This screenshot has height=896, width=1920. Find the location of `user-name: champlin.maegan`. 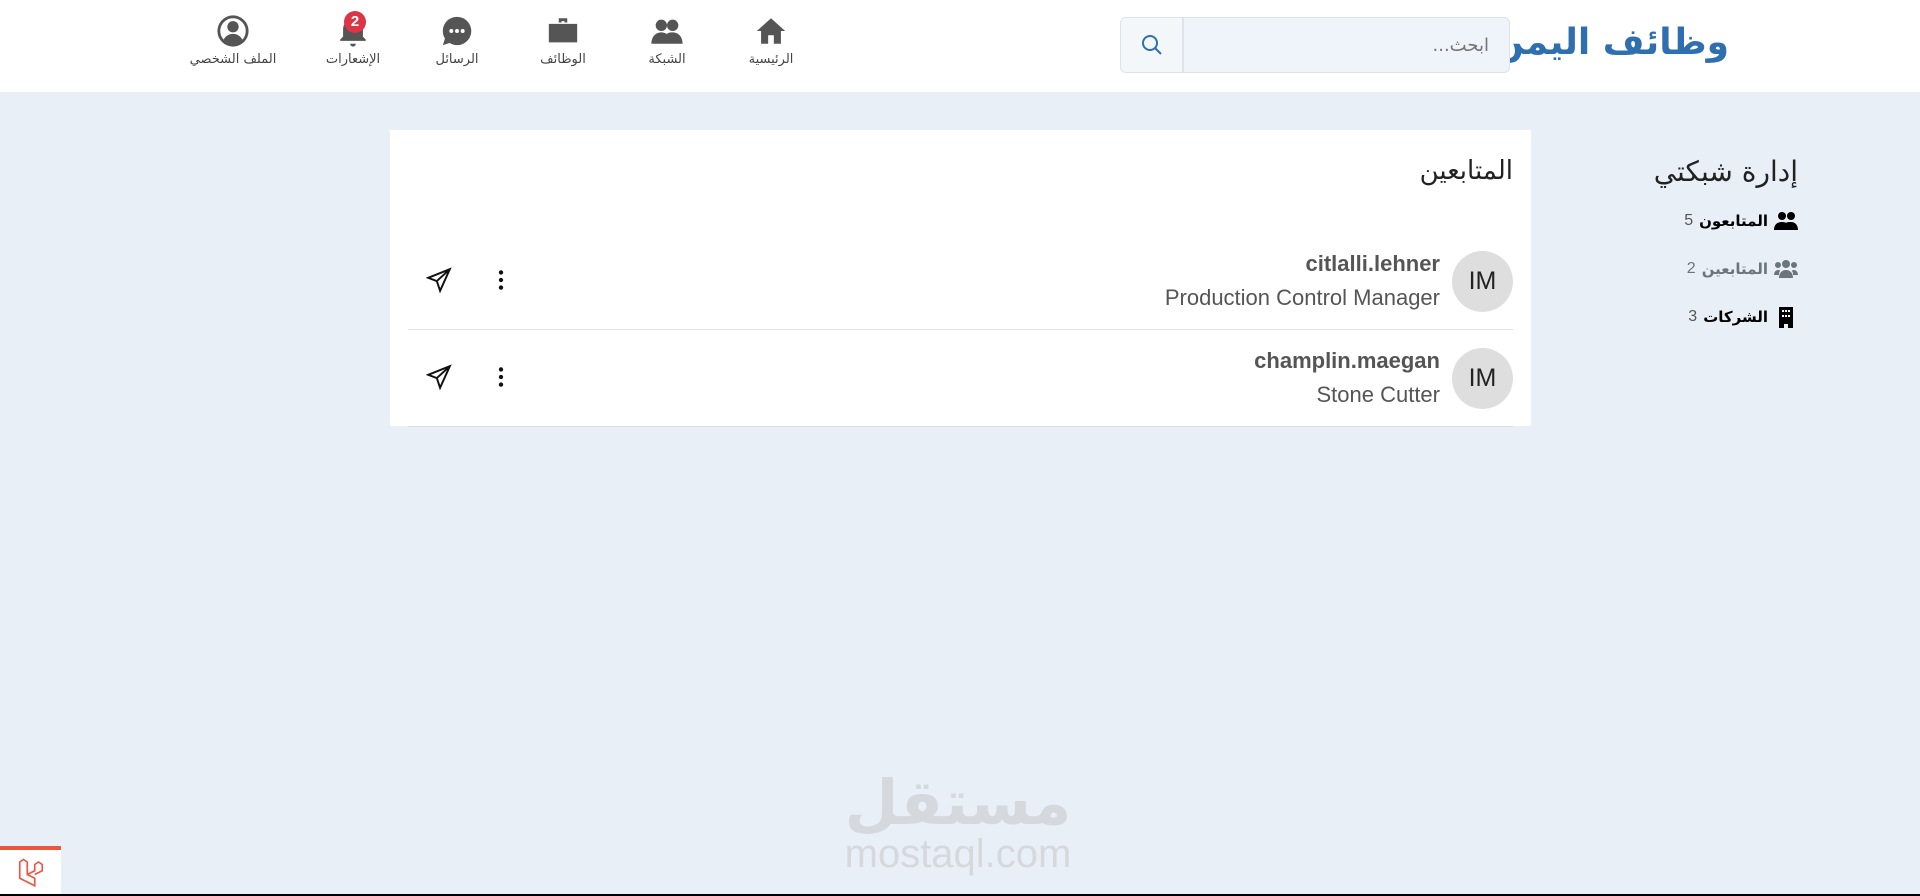

user-name: champlin.maegan is located at coordinates (1347, 361).